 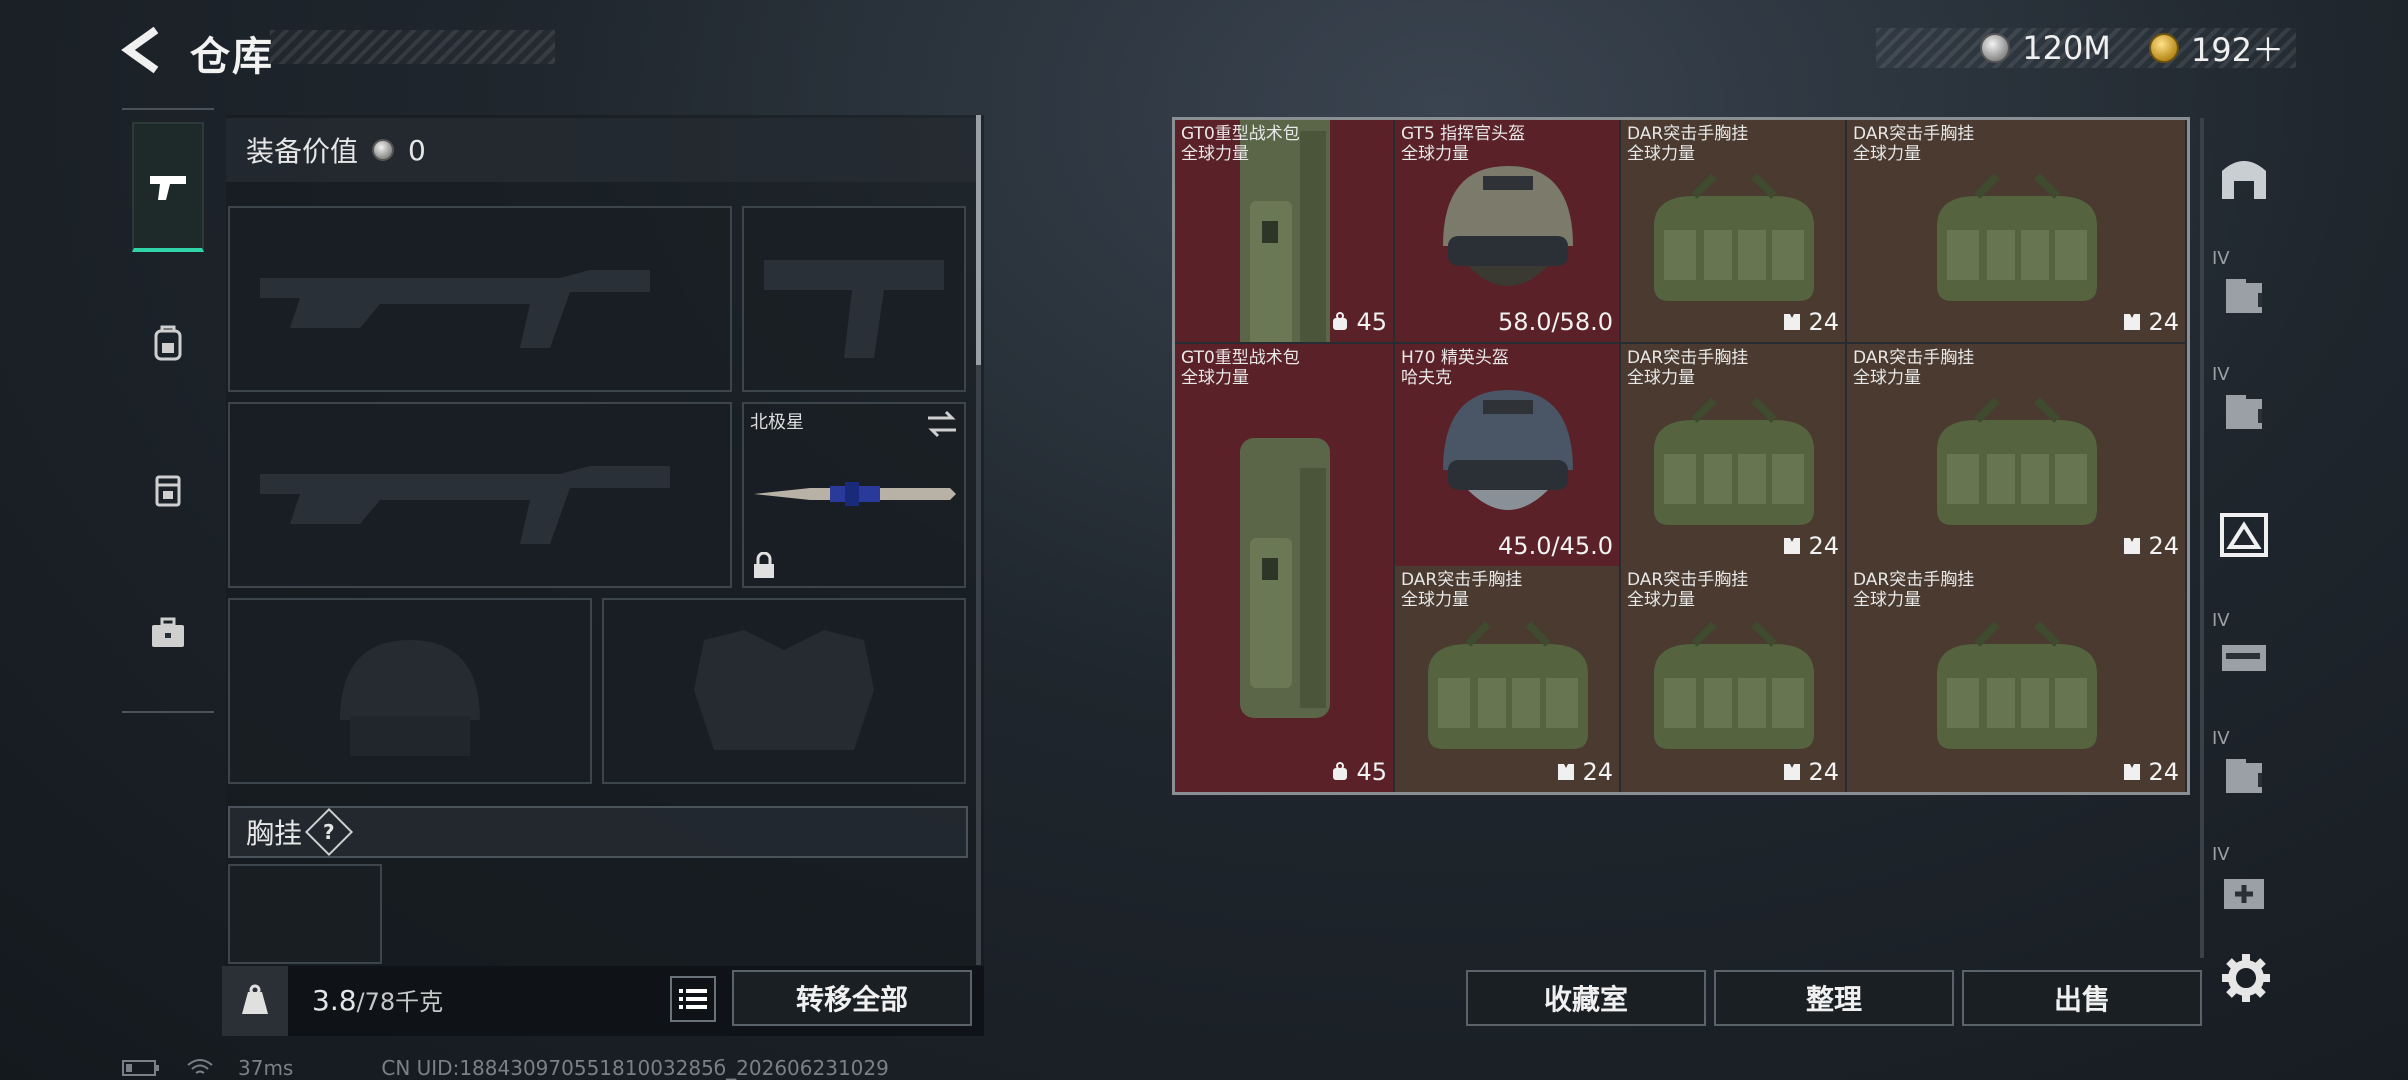 I want to click on loadout-scrollbar-track, so click(x=978, y=665).